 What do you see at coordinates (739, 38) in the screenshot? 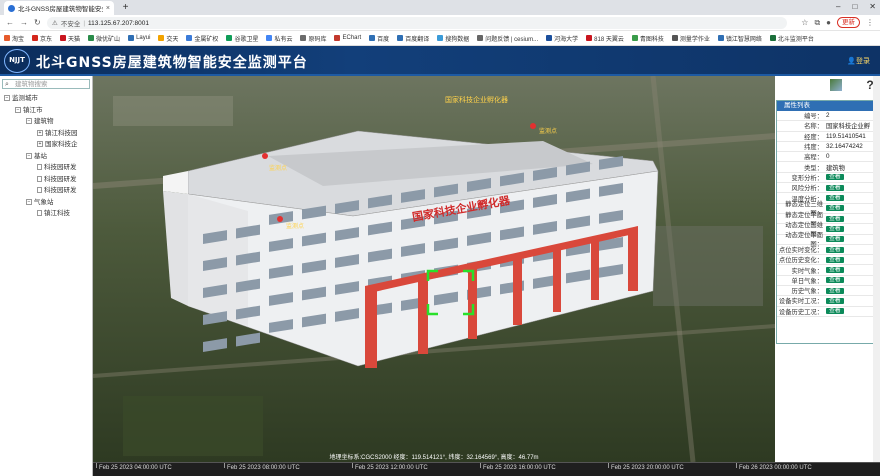
I see `bookmark-item: 镇江智慧网络` at bounding box center [739, 38].